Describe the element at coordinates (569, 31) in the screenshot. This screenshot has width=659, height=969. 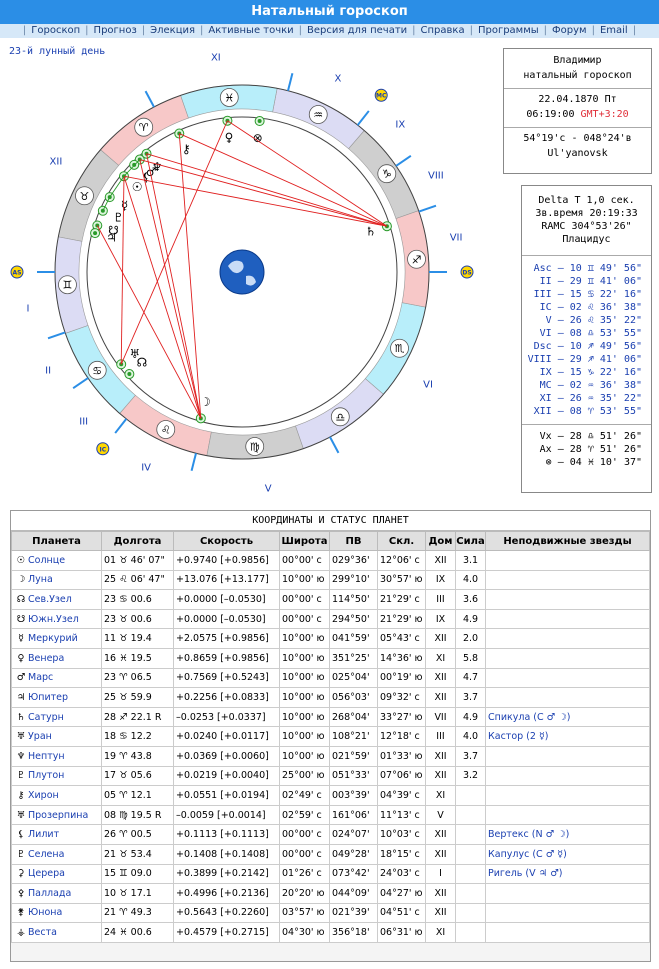
I see `nav-link: Форум` at that location.